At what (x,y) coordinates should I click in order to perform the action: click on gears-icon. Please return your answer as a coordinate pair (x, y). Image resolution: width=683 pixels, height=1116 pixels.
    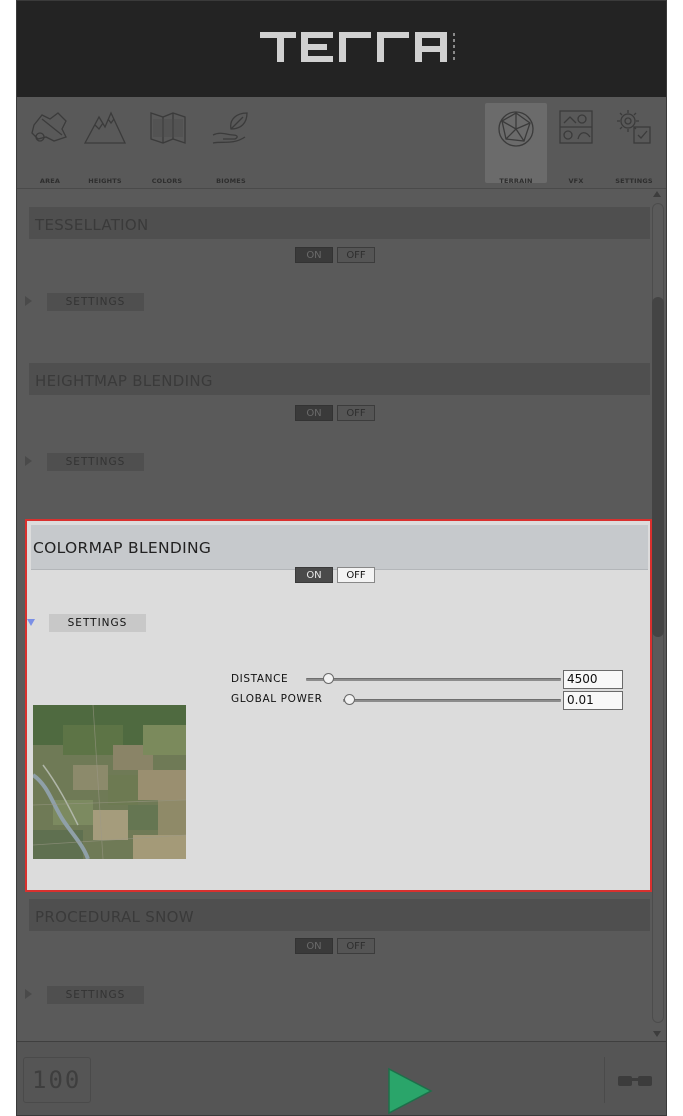
    Looking at the image, I should click on (634, 127).